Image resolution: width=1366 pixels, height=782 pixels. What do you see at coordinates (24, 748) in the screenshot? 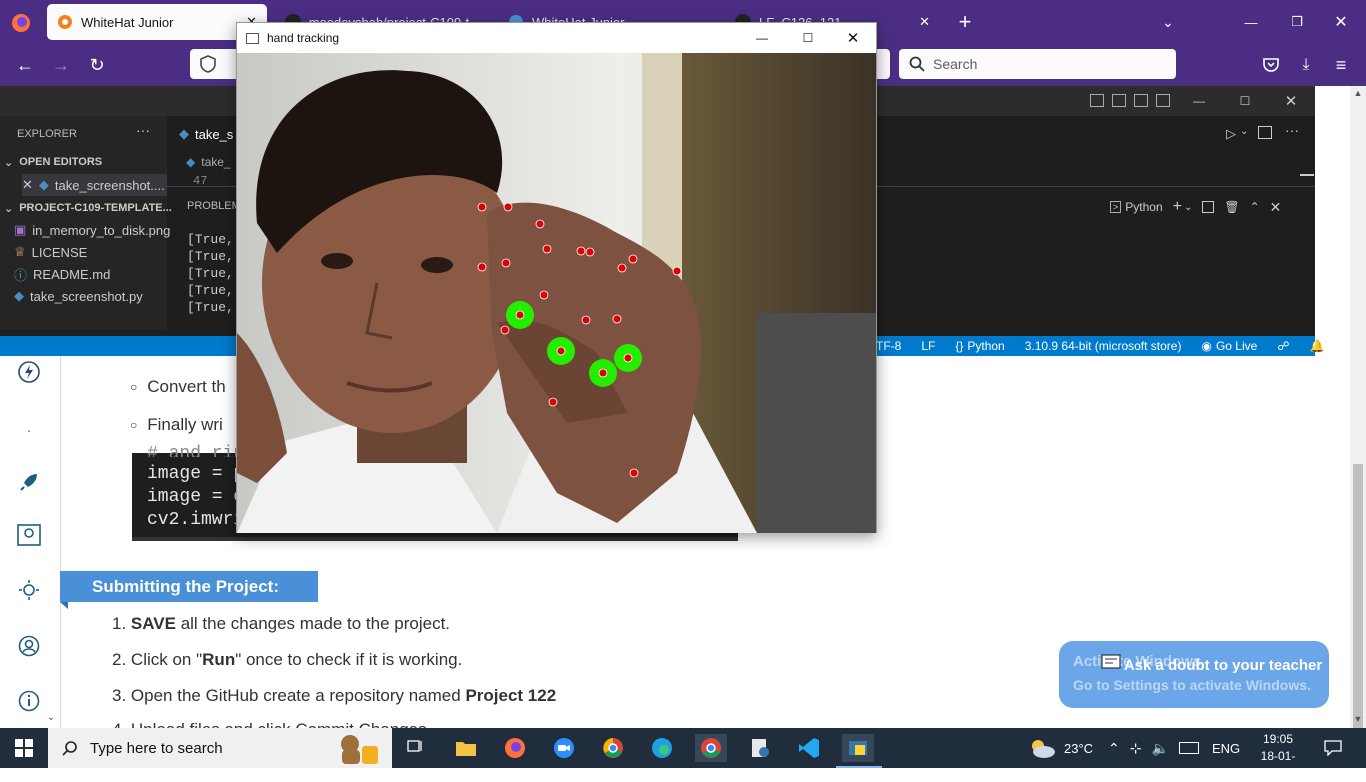
I see `windows-start-icon` at bounding box center [24, 748].